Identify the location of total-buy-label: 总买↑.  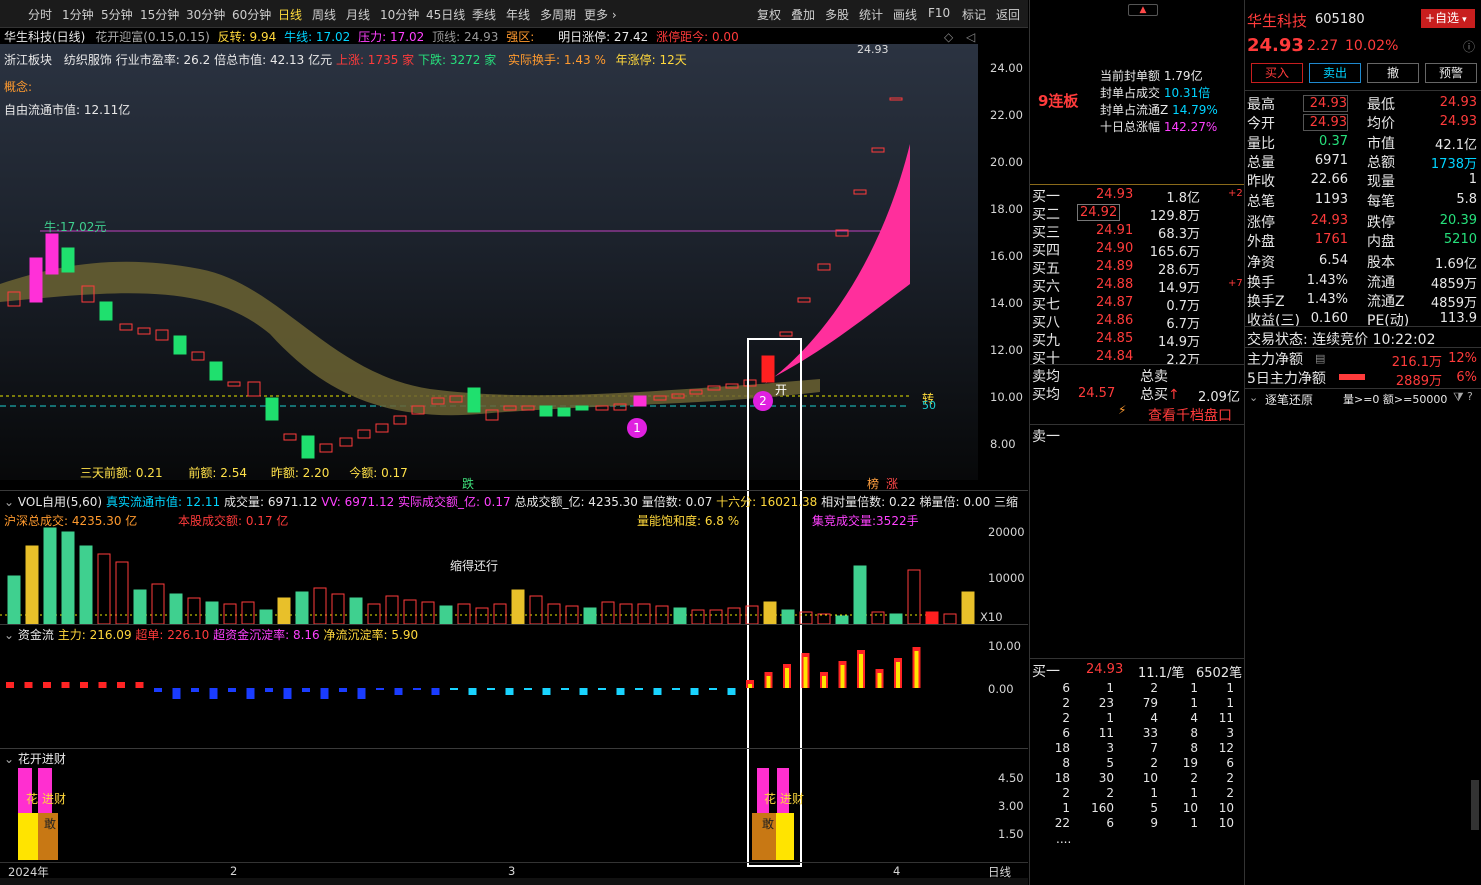
(1160, 395).